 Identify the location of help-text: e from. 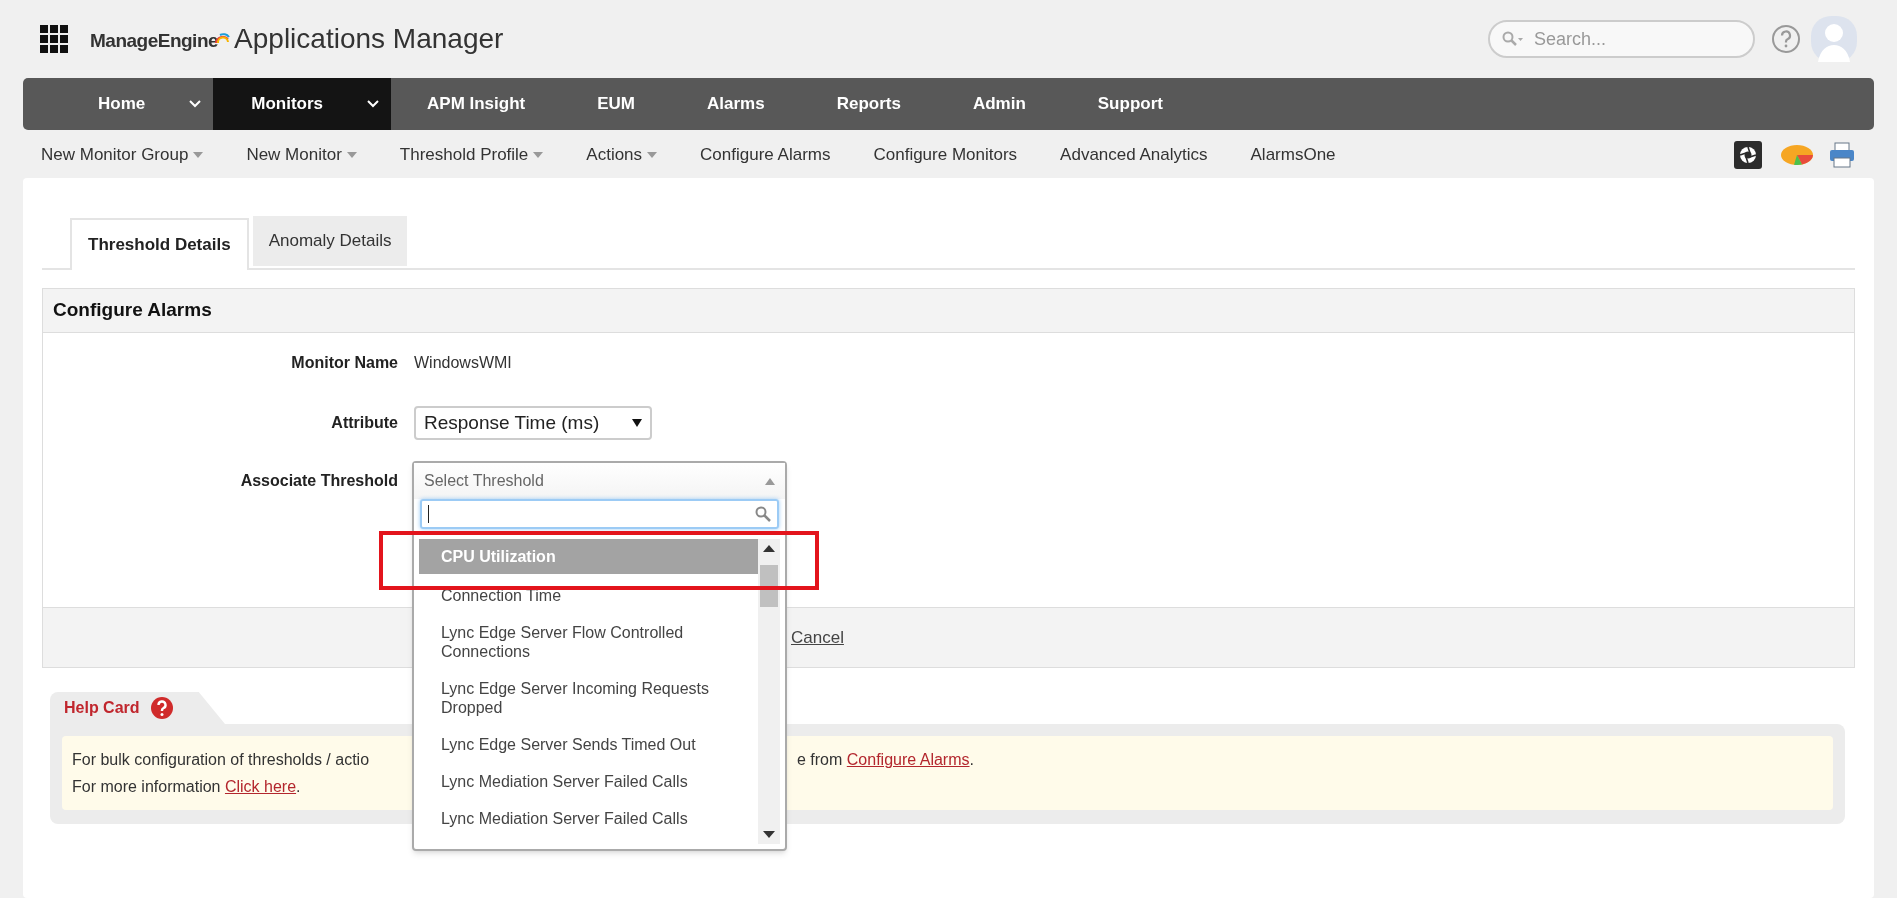
(820, 759).